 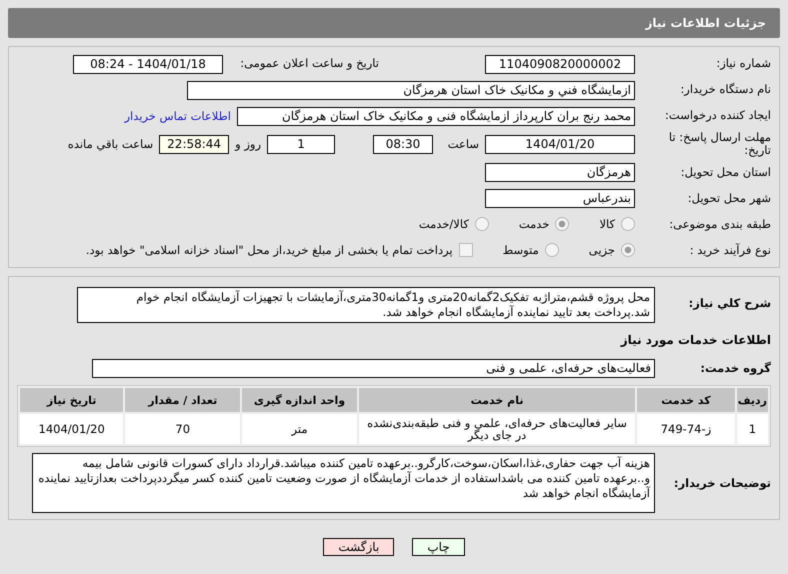 I want to click on field-label: مهلت ارسال پاسخ: تا تاریخ:, so click(x=719, y=144).